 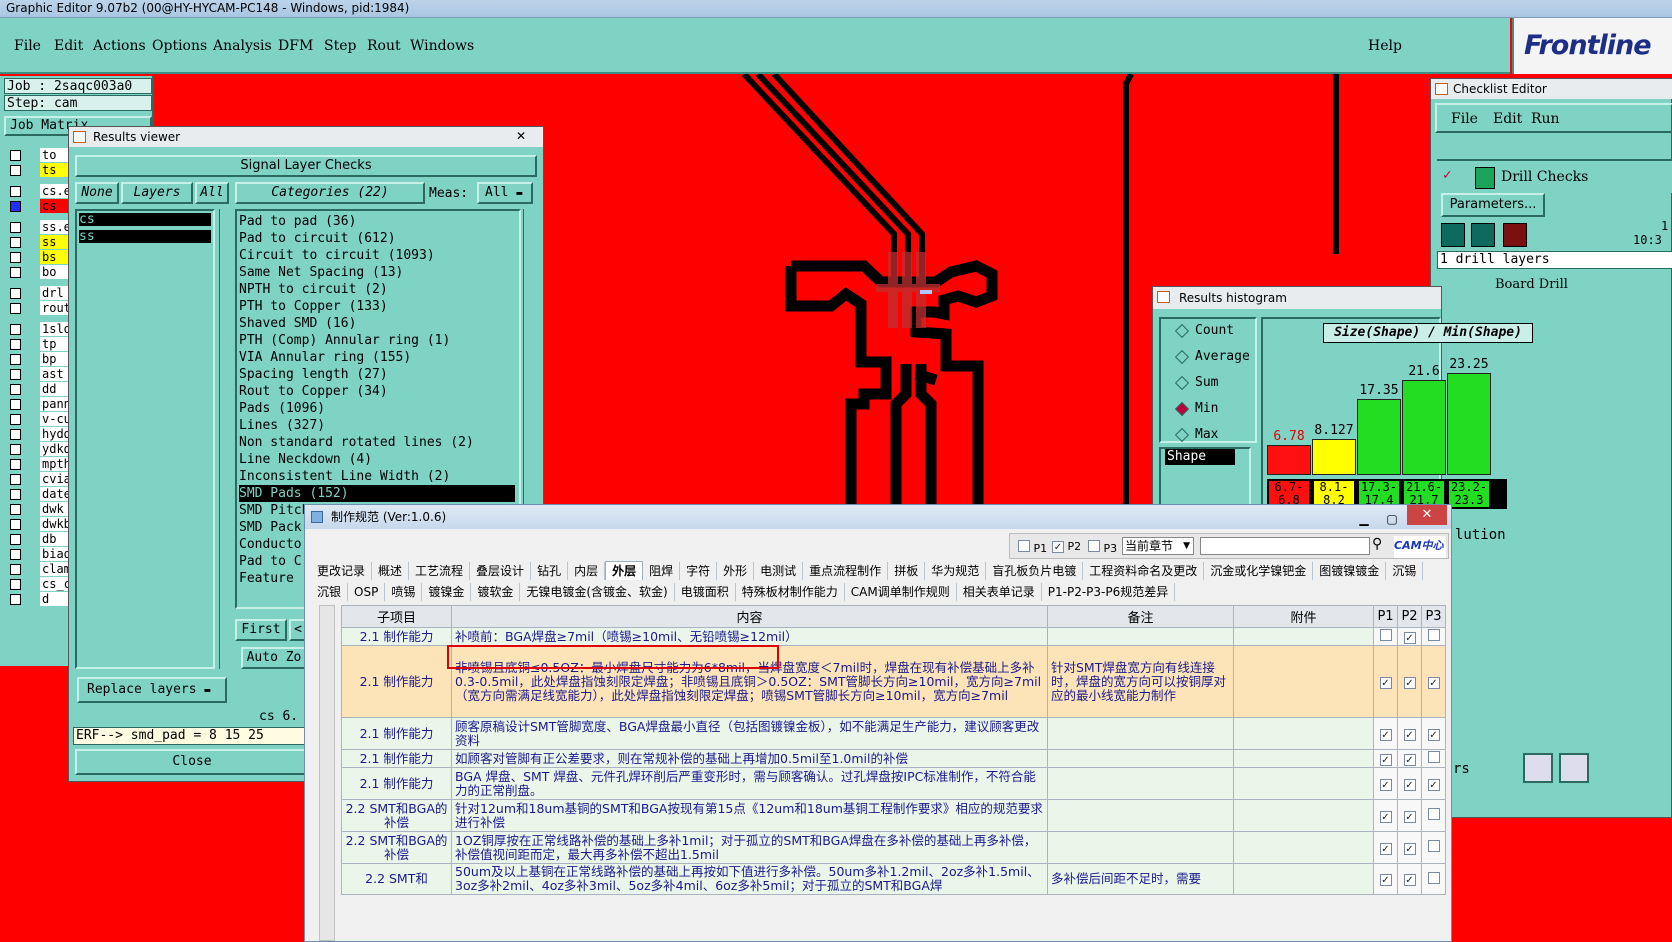 What do you see at coordinates (1385, 616) in the screenshot?
I see `column-header: P1` at bounding box center [1385, 616].